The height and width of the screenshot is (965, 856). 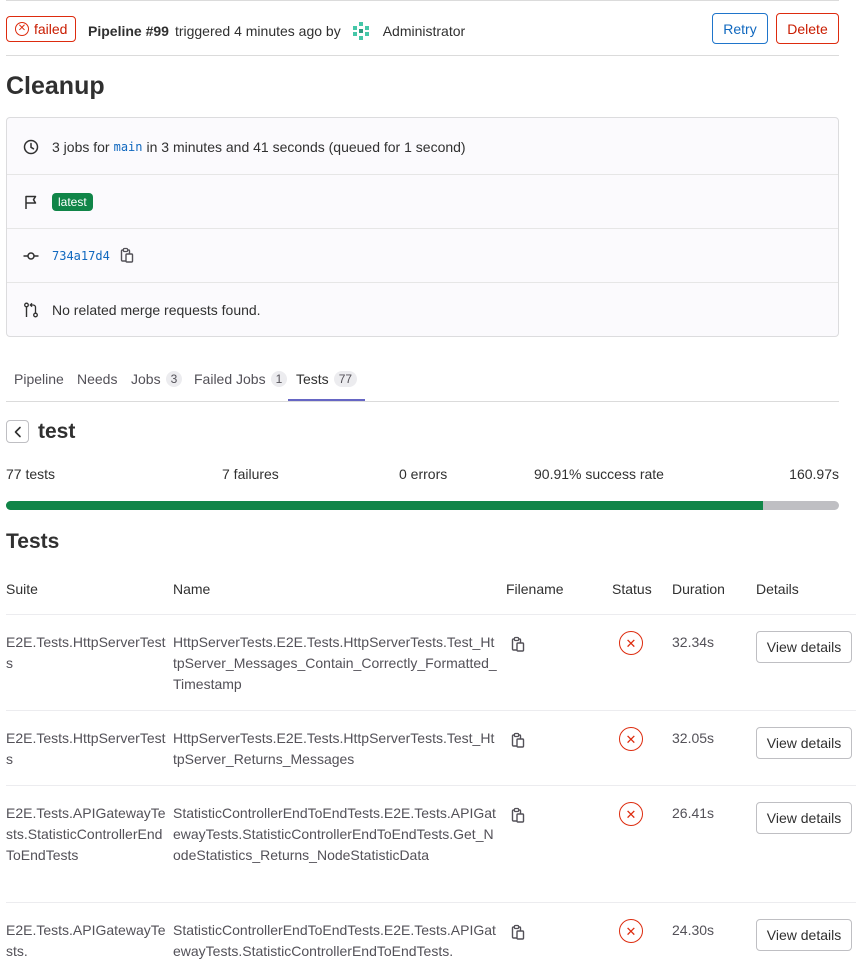 What do you see at coordinates (33, 541) in the screenshot?
I see `tests-heading: Tests` at bounding box center [33, 541].